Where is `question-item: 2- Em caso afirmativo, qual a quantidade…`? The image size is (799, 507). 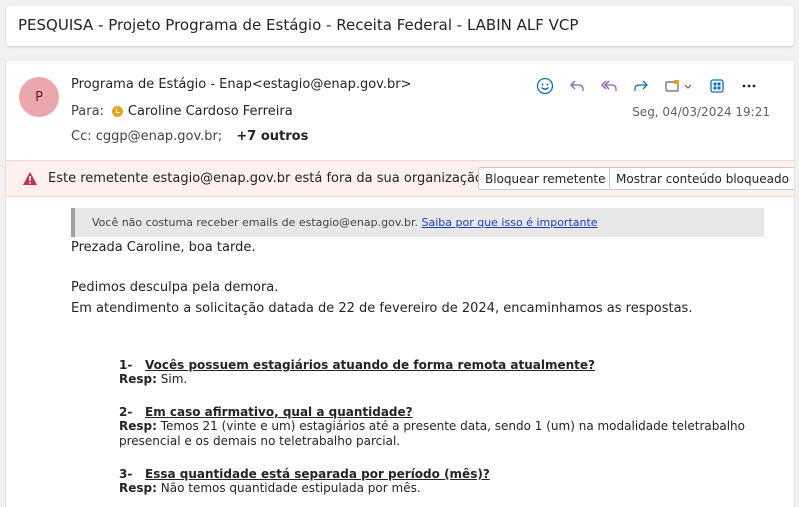
question-item: 2- Em caso afirmativo, qual a quantidade… is located at coordinates (432, 427).